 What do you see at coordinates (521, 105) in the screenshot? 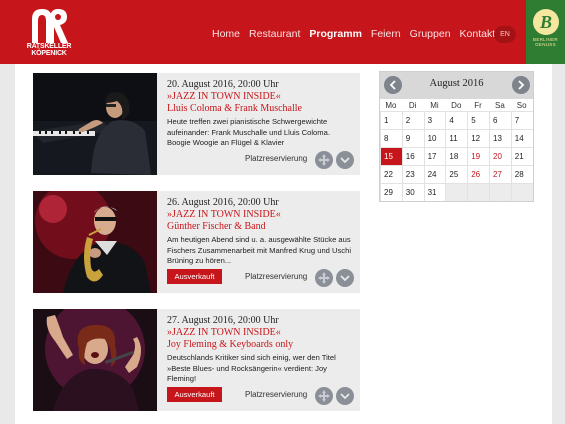
I see `weekday-label: So` at bounding box center [521, 105].